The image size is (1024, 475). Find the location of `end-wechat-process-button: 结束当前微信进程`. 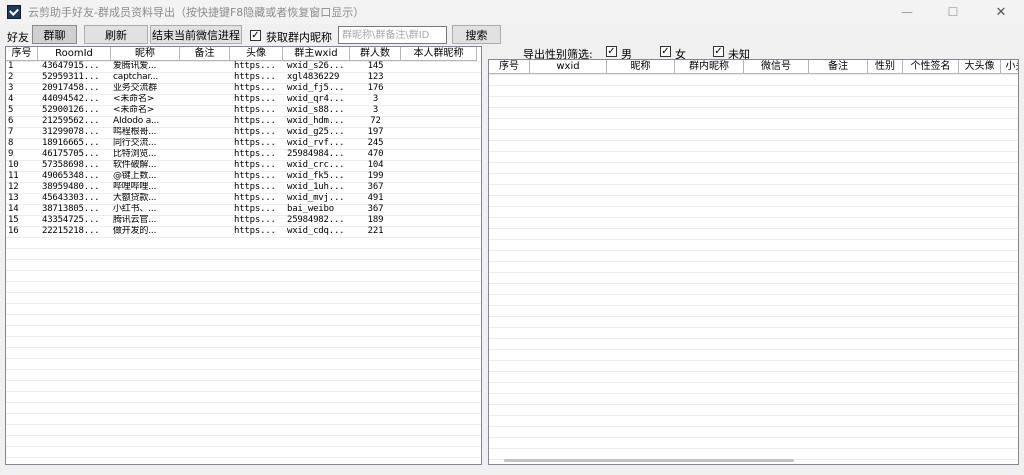

end-wechat-process-button: 结束当前微信进程 is located at coordinates (196, 34).